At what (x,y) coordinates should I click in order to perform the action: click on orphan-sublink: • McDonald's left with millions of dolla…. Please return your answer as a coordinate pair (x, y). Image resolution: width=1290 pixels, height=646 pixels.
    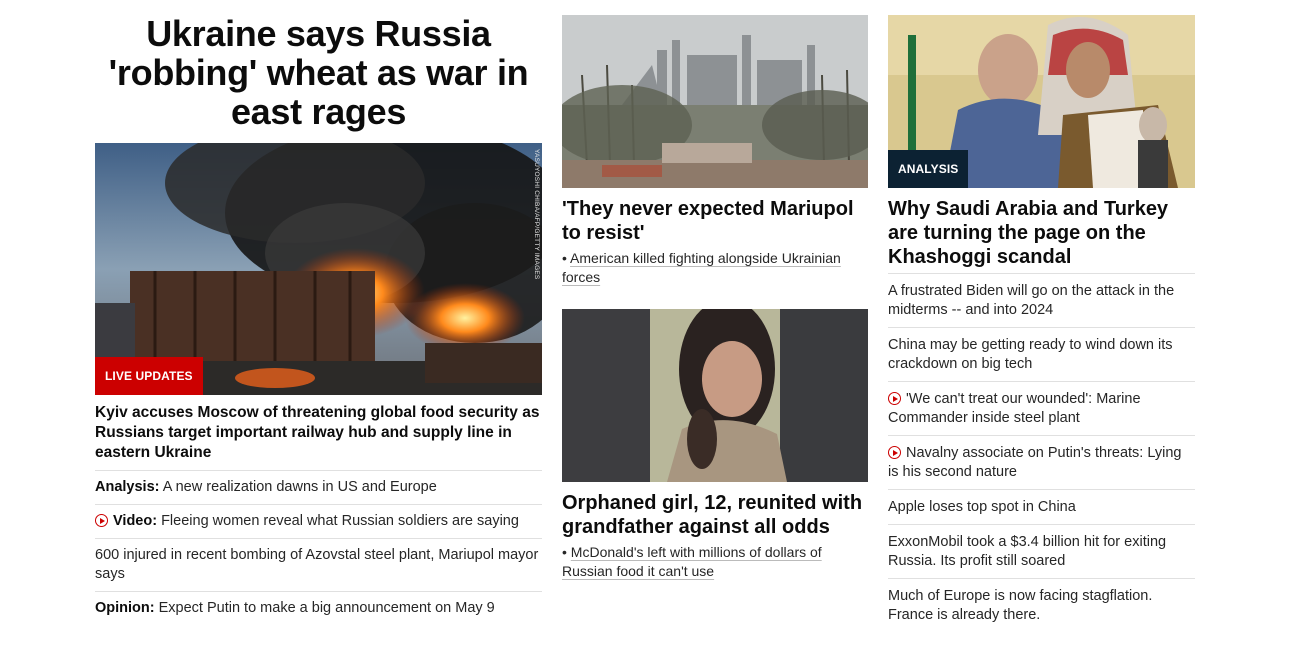
    Looking at the image, I should click on (715, 562).